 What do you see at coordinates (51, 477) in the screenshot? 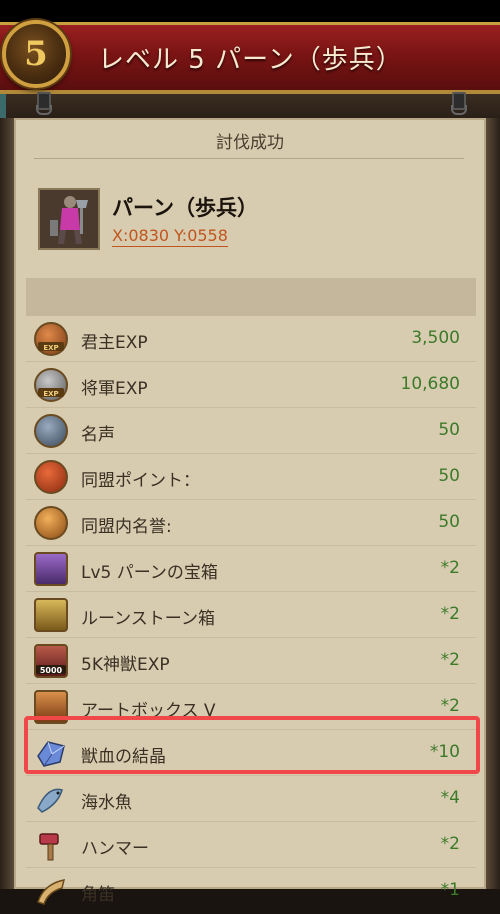
I see `alliance-points-icon` at bounding box center [51, 477].